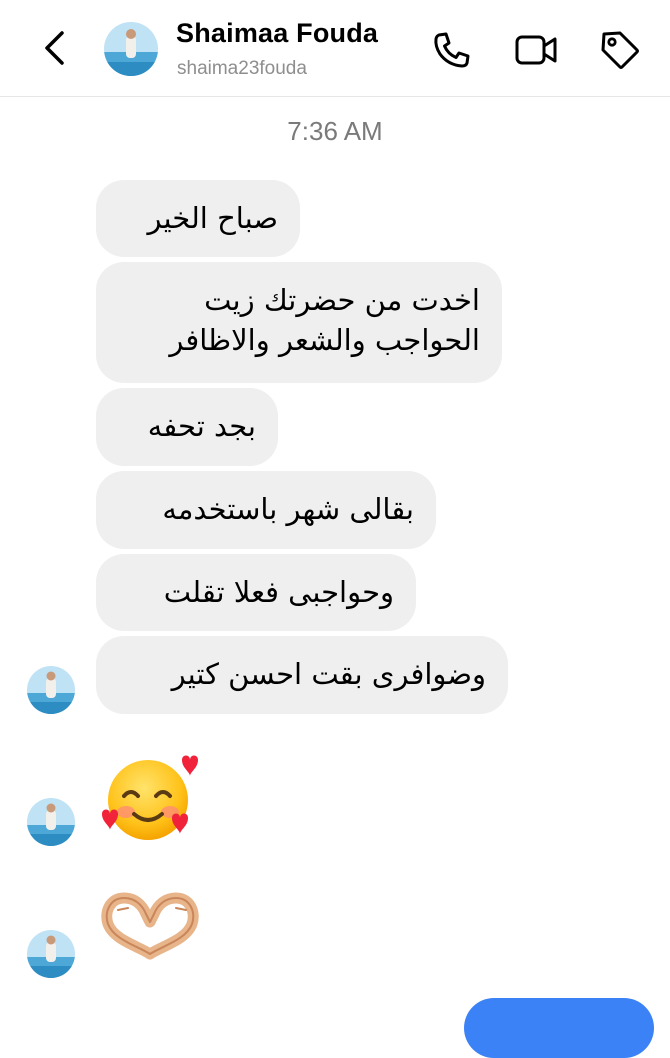 The width and height of the screenshot is (670, 1058). What do you see at coordinates (150, 928) in the screenshot?
I see `heart-hands-emoji` at bounding box center [150, 928].